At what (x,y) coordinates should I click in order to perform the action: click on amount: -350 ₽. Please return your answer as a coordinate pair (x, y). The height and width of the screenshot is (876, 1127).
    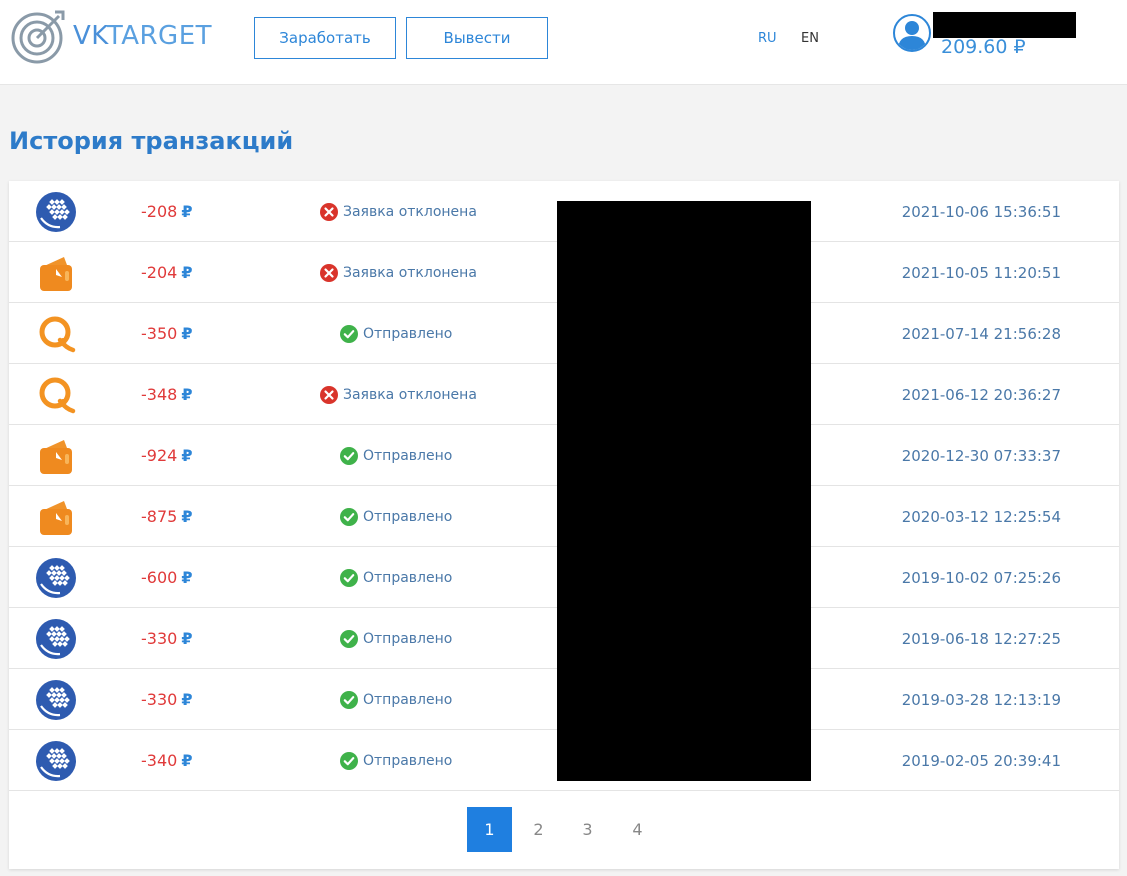
    Looking at the image, I should click on (167, 333).